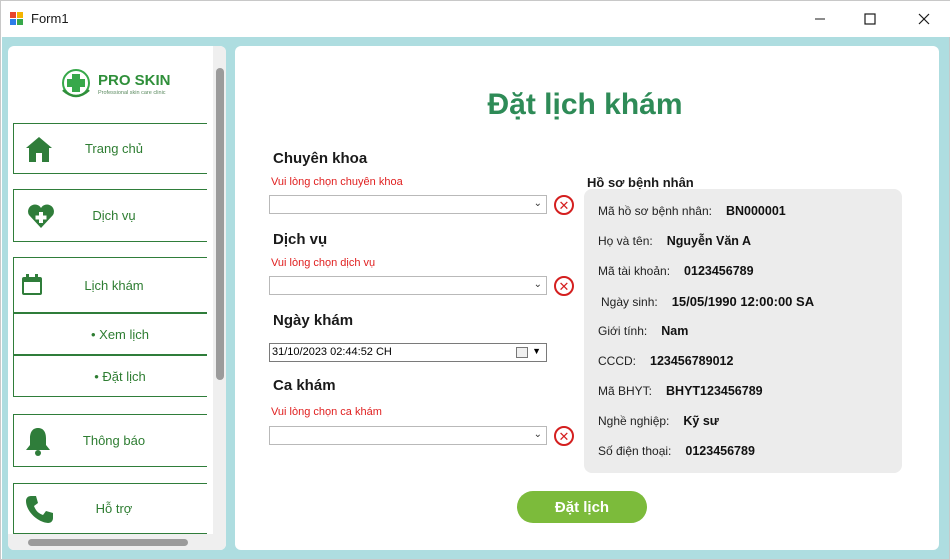  What do you see at coordinates (323, 263) in the screenshot?
I see `service-error: Vui lòng chọn dịch vụ` at bounding box center [323, 263].